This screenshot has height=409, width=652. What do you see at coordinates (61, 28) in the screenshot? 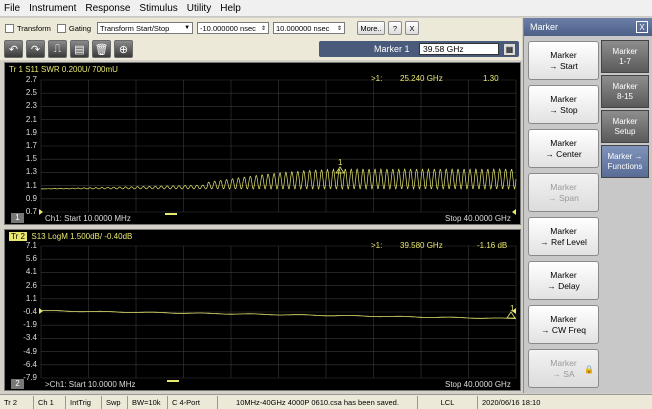
I see `gating-checkbox-box` at bounding box center [61, 28].